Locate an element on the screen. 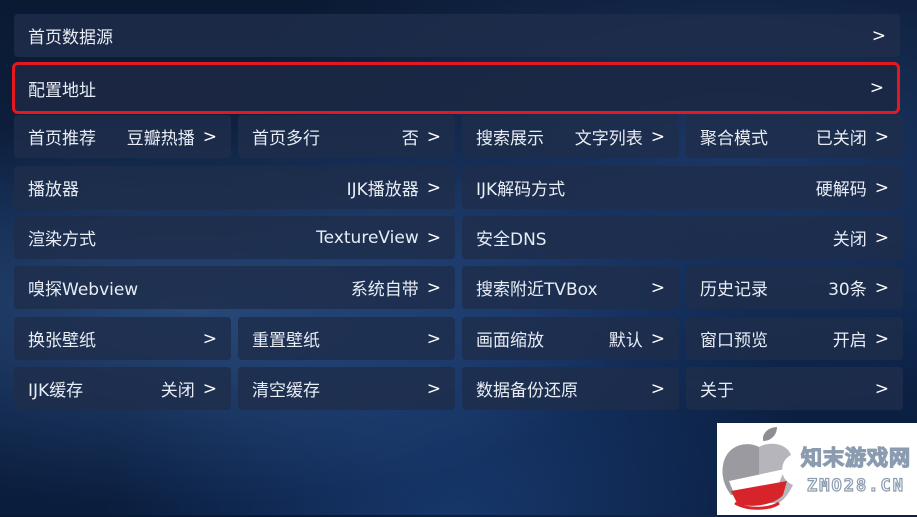  setting-aggregate-mode: 聚合模式 已关闭 > is located at coordinates (794, 136).